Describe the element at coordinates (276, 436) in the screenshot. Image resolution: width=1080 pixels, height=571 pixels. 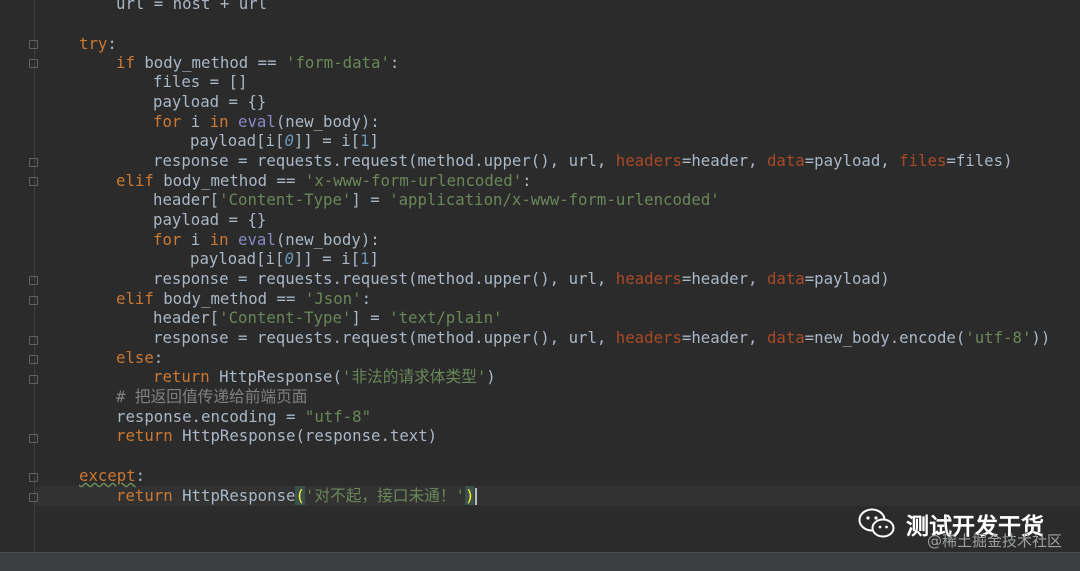
I see `code-line: return HttpResponse(response.text)` at that location.